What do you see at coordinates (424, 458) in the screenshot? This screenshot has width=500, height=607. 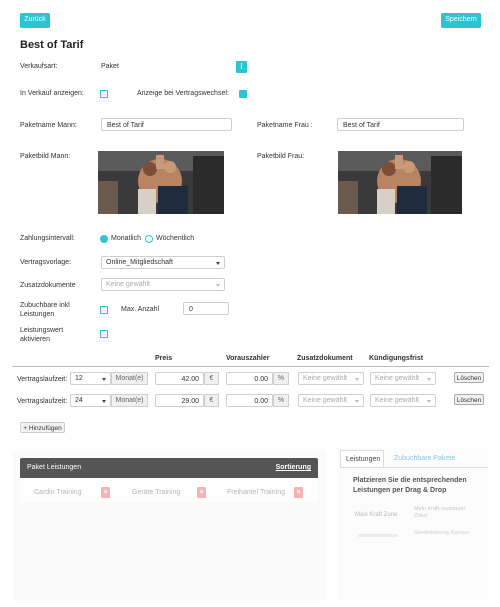 I see `tab-bookable-packages: Zubuchbare Pakete` at bounding box center [424, 458].